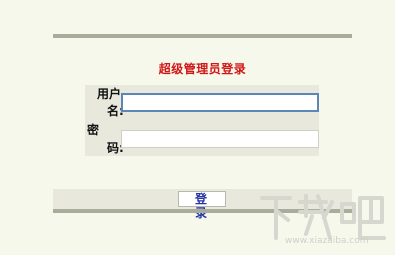  I want to click on top-divider, so click(202, 36).